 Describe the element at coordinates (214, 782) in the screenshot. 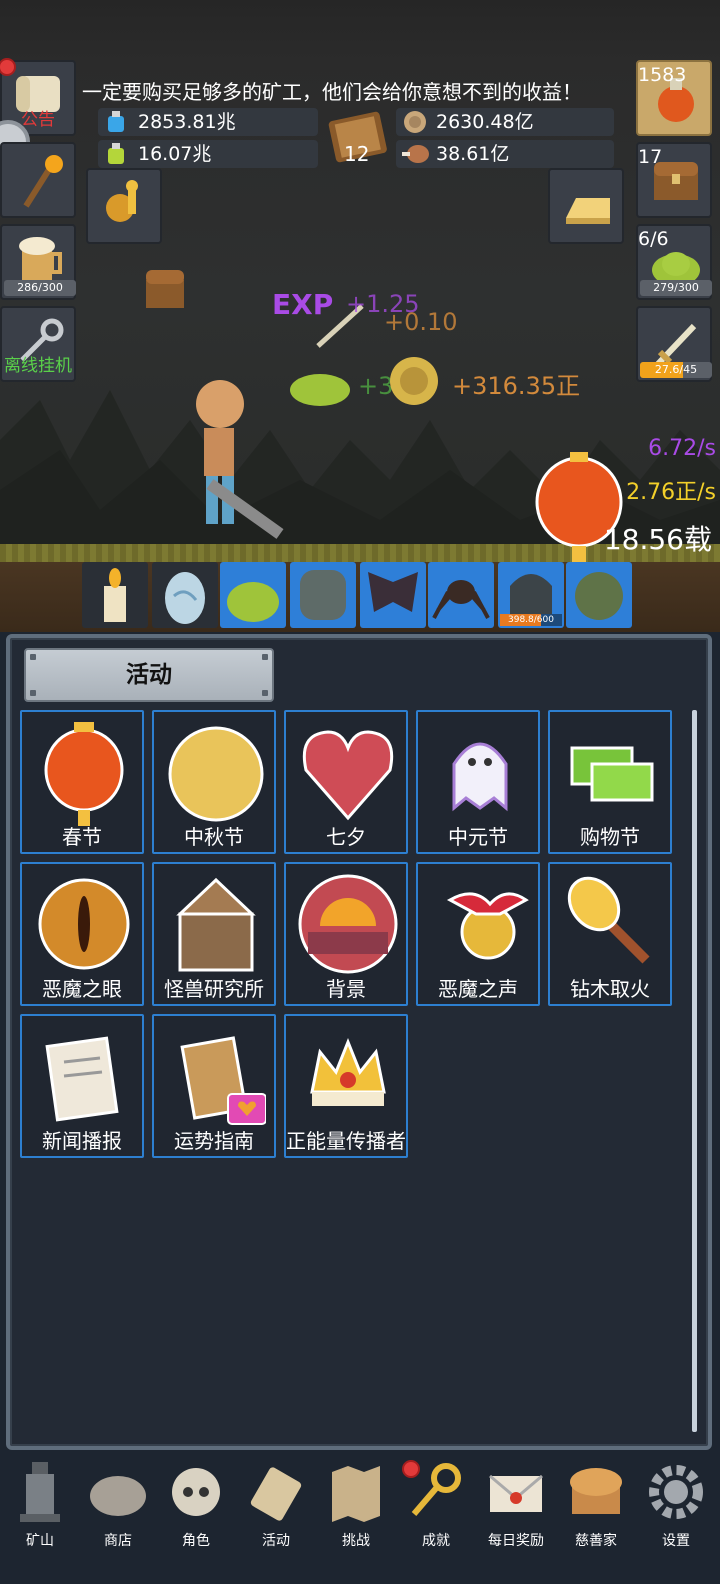

I see `tile-mid-autumn: 中秋节` at that location.